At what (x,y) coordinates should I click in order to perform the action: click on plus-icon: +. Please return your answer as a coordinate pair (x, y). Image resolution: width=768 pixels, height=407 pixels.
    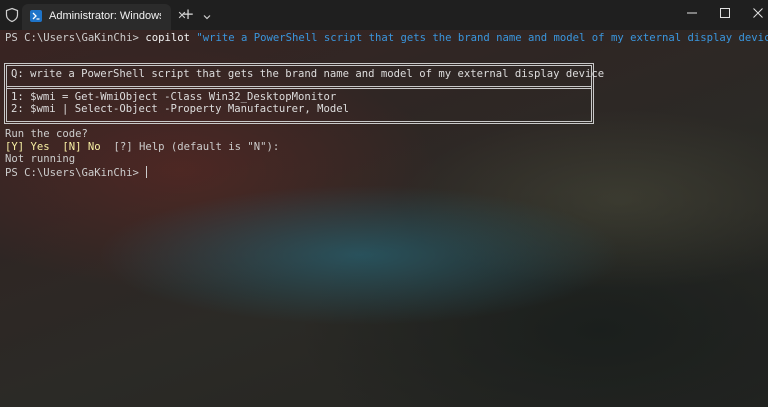
    Looking at the image, I should click on (188, 14).